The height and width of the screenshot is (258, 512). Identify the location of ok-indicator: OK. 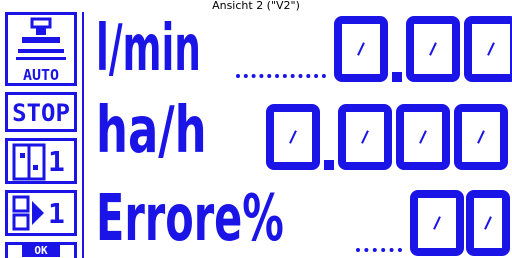
(41, 250).